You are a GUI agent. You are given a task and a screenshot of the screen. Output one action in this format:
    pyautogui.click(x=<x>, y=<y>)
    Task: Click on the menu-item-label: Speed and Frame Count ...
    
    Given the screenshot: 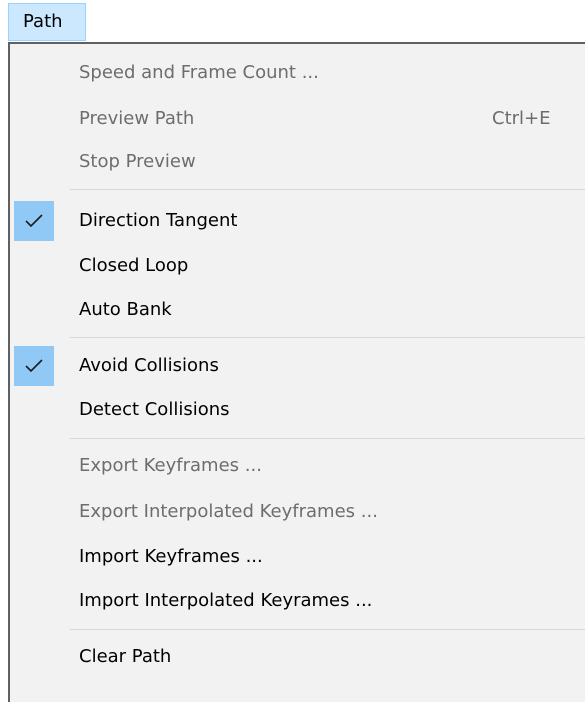 What is the action you would take?
    pyautogui.click(x=199, y=72)
    